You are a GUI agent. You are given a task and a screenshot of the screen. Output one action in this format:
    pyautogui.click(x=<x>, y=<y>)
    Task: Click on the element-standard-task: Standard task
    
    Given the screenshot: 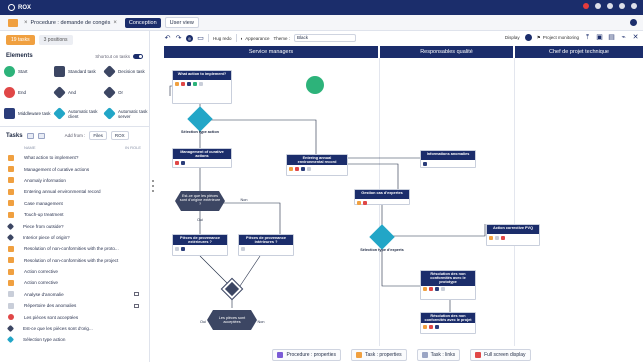 What is the action you would take?
    pyautogui.click(x=79, y=71)
    